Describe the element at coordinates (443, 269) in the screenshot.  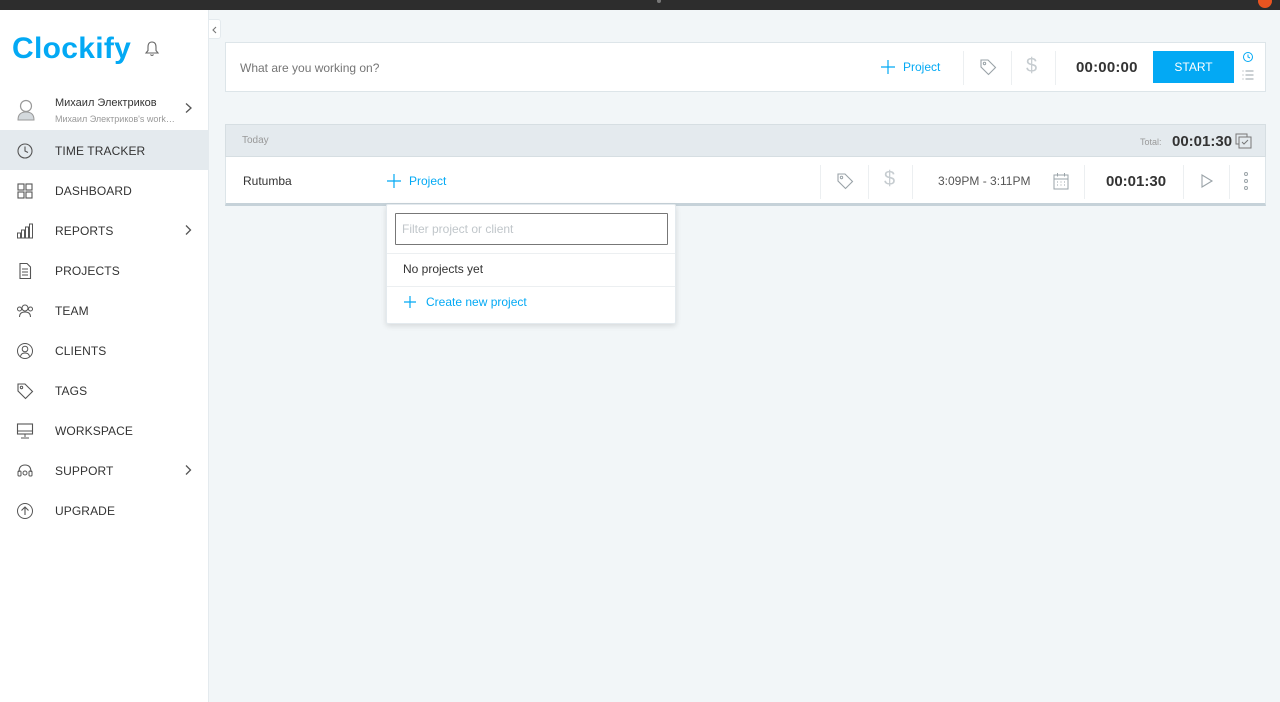
I see `no-projects-message: No projects yet` at that location.